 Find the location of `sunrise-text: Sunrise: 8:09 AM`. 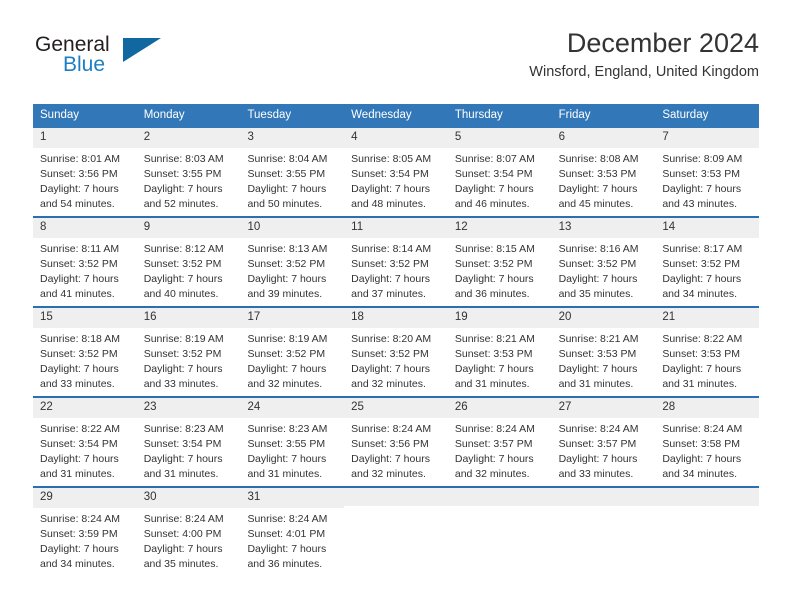

sunrise-text: Sunrise: 8:09 AM is located at coordinates (702, 159).